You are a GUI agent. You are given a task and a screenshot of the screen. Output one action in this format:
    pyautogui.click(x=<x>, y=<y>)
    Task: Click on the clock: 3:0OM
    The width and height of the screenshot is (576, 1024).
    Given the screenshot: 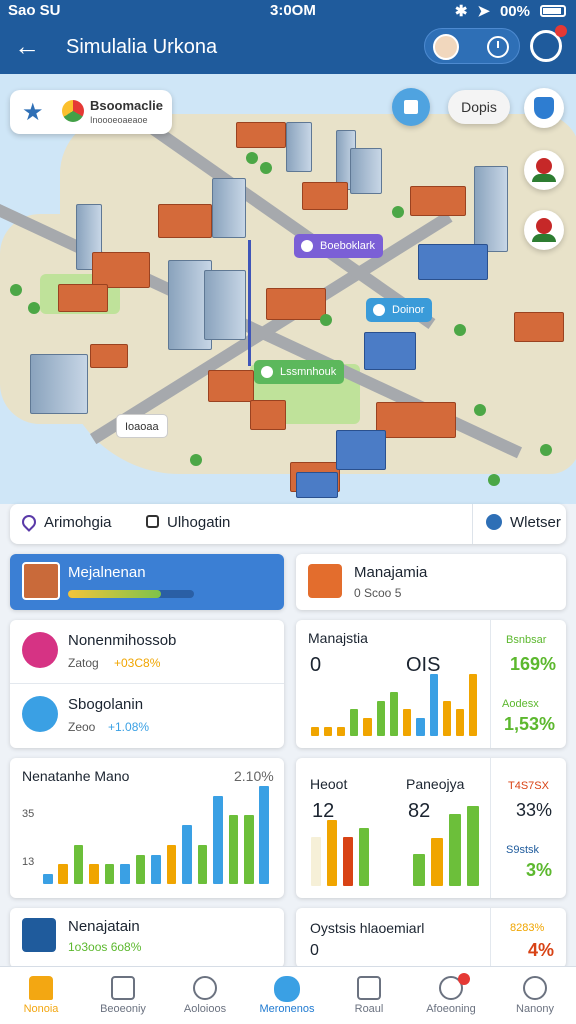 What is the action you would take?
    pyautogui.click(x=293, y=10)
    